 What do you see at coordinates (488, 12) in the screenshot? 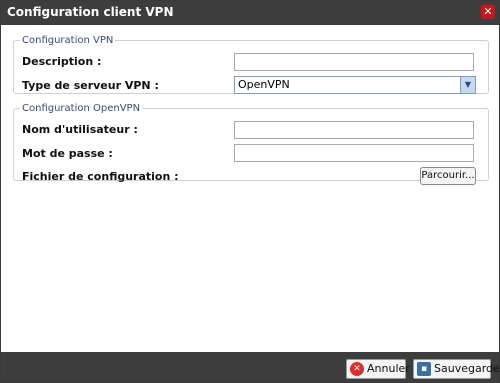
I see `close-icon: ✕` at bounding box center [488, 12].